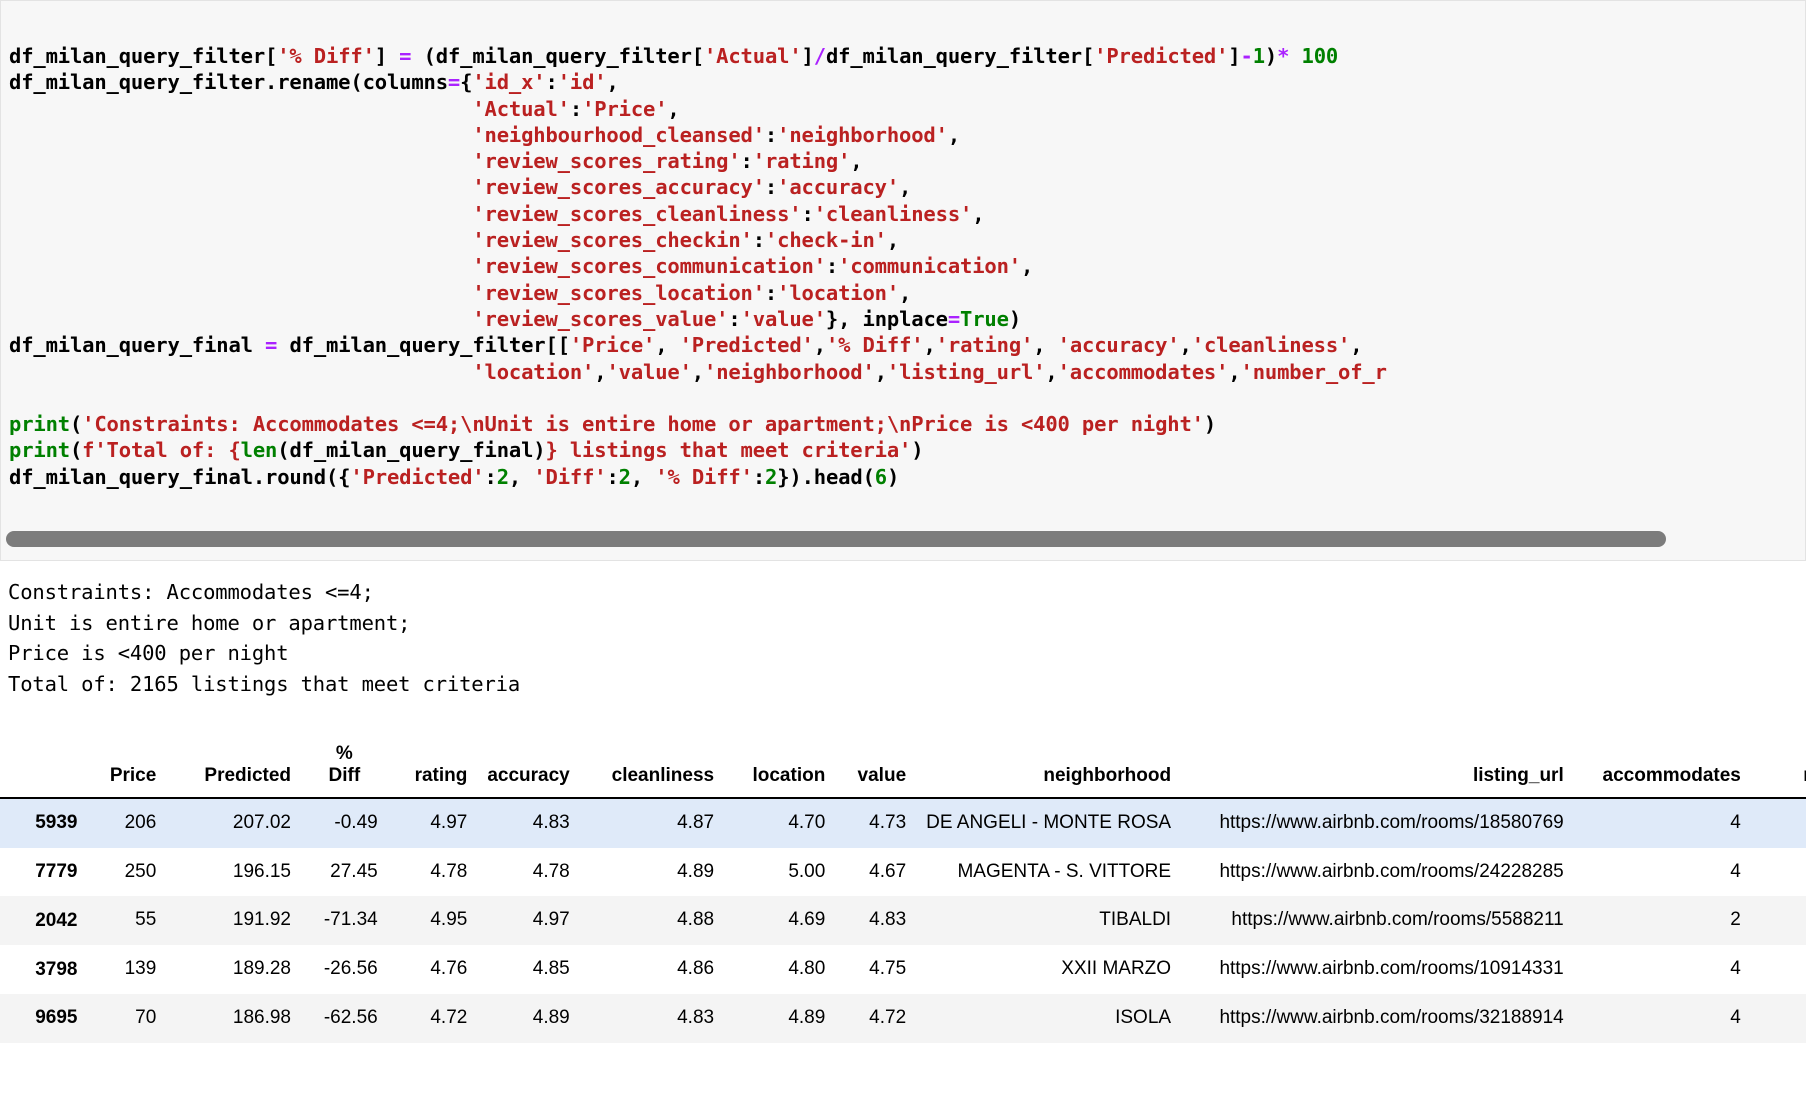 The height and width of the screenshot is (1108, 1806). What do you see at coordinates (929, 266) in the screenshot?
I see `code-token: 'communication'` at bounding box center [929, 266].